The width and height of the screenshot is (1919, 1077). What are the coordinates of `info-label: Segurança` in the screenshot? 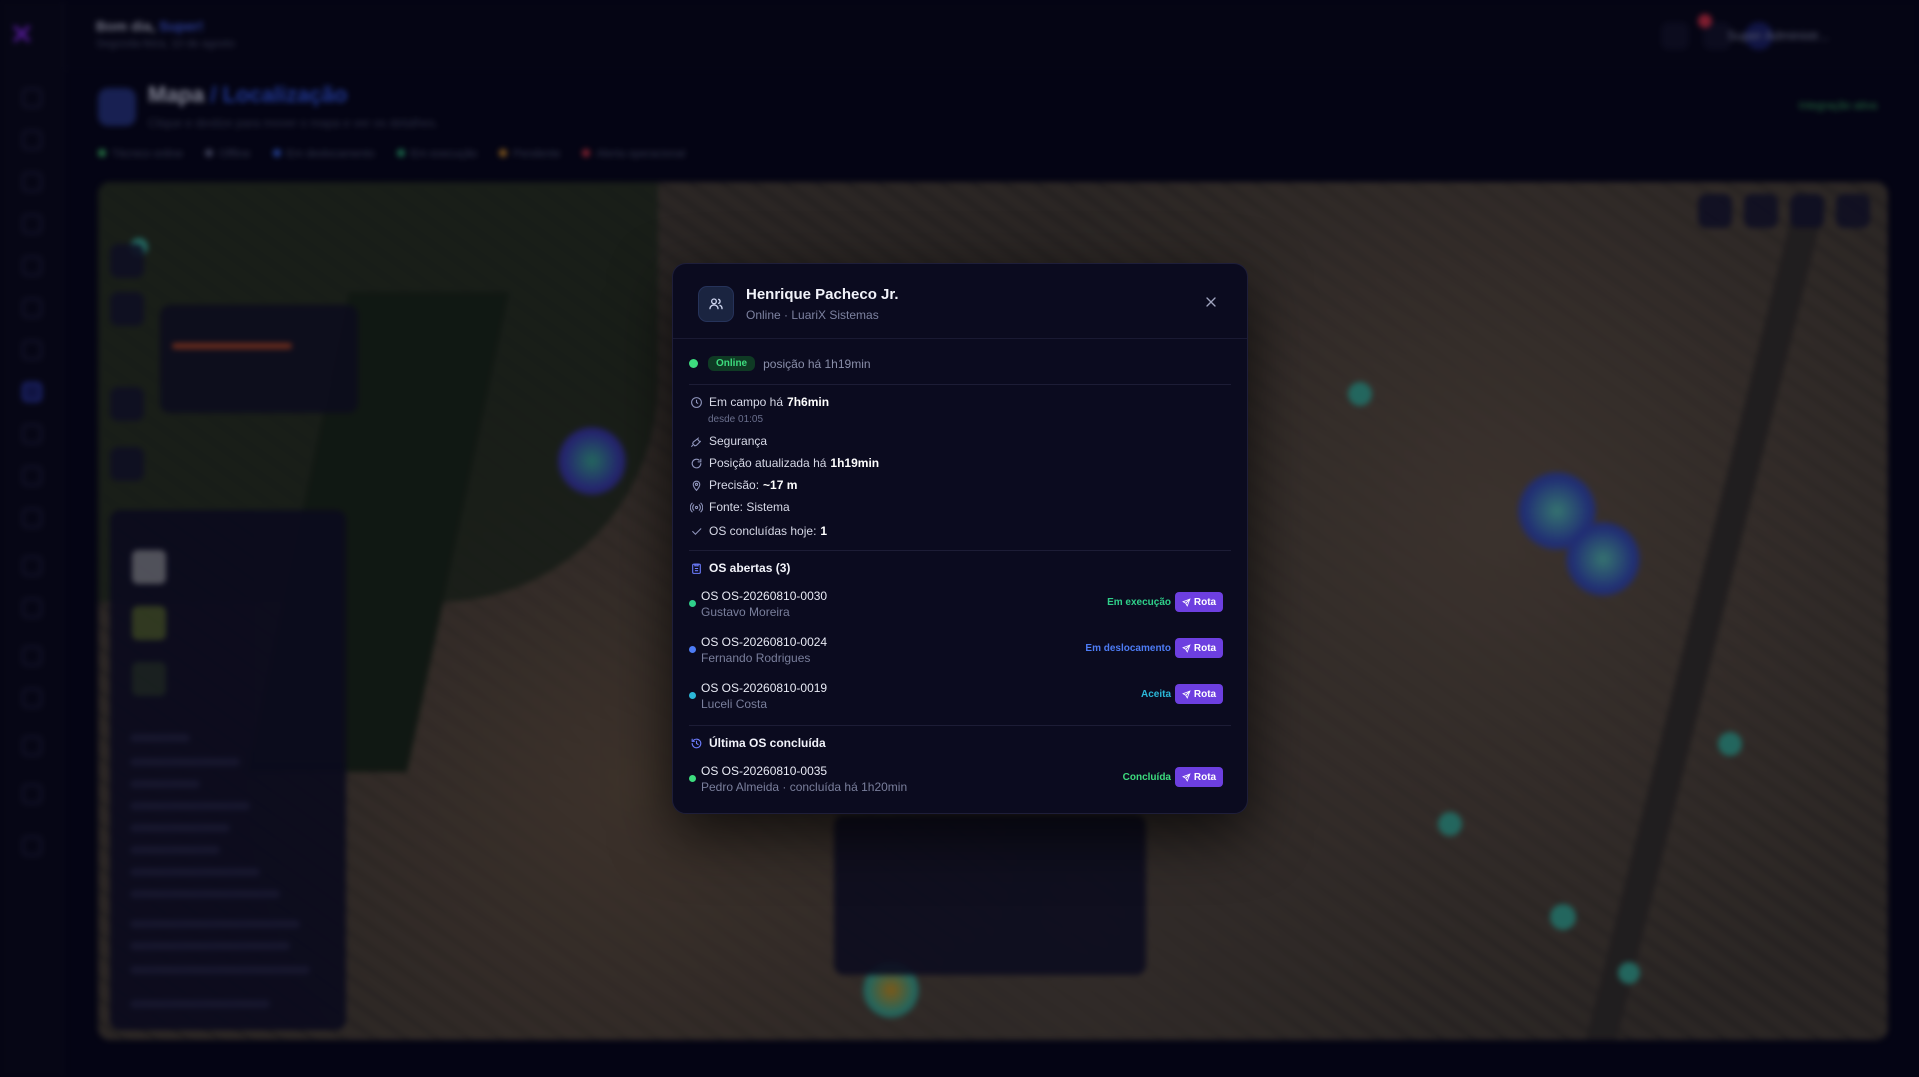 It's located at (738, 441).